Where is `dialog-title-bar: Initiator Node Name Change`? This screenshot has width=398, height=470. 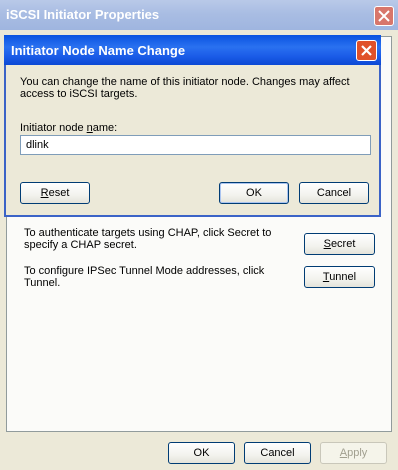 dialog-title-bar: Initiator Node Name Change is located at coordinates (192, 50).